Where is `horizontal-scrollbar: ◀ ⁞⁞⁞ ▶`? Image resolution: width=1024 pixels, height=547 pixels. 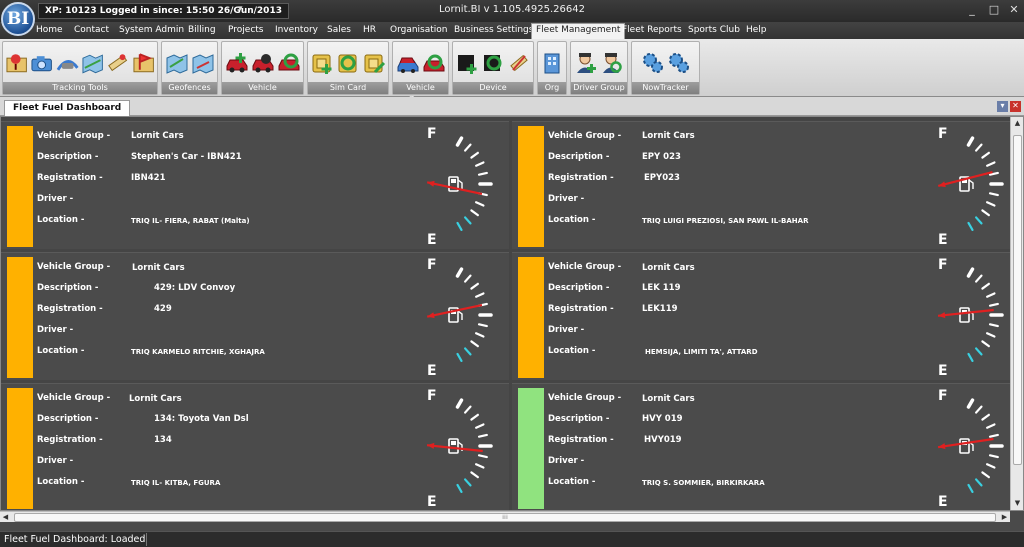
horizontal-scrollbar: ◀ ⁞⁞⁞ ▶ is located at coordinates (505, 516).